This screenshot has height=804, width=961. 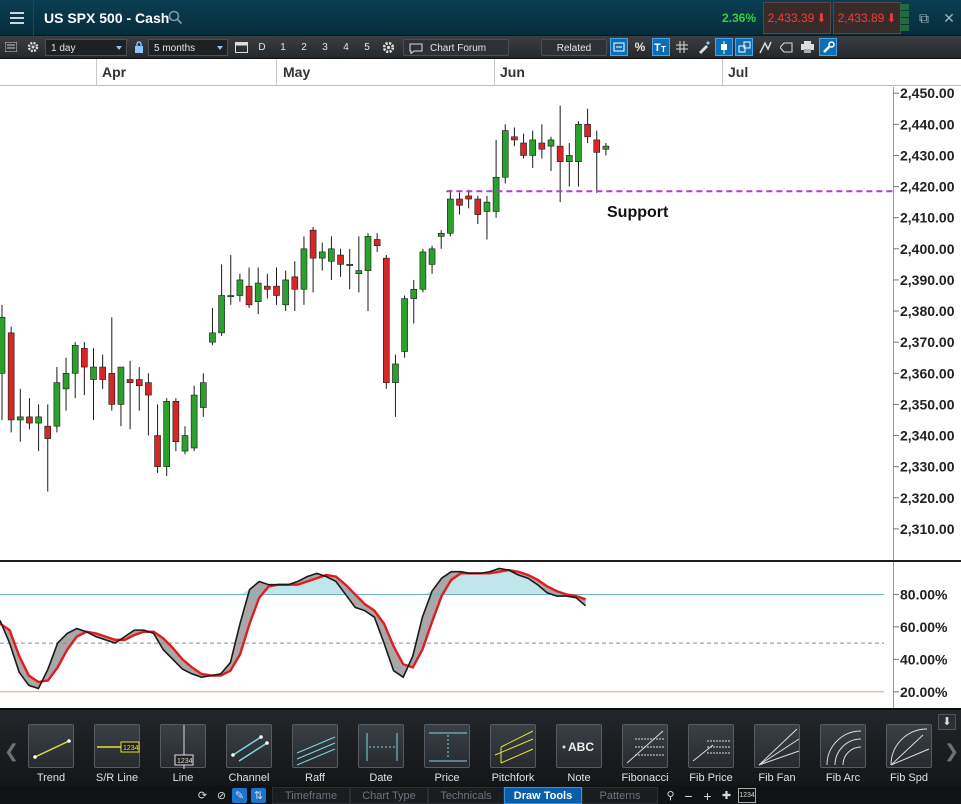 I want to click on tool-note: ABC Note, so click(x=579, y=754).